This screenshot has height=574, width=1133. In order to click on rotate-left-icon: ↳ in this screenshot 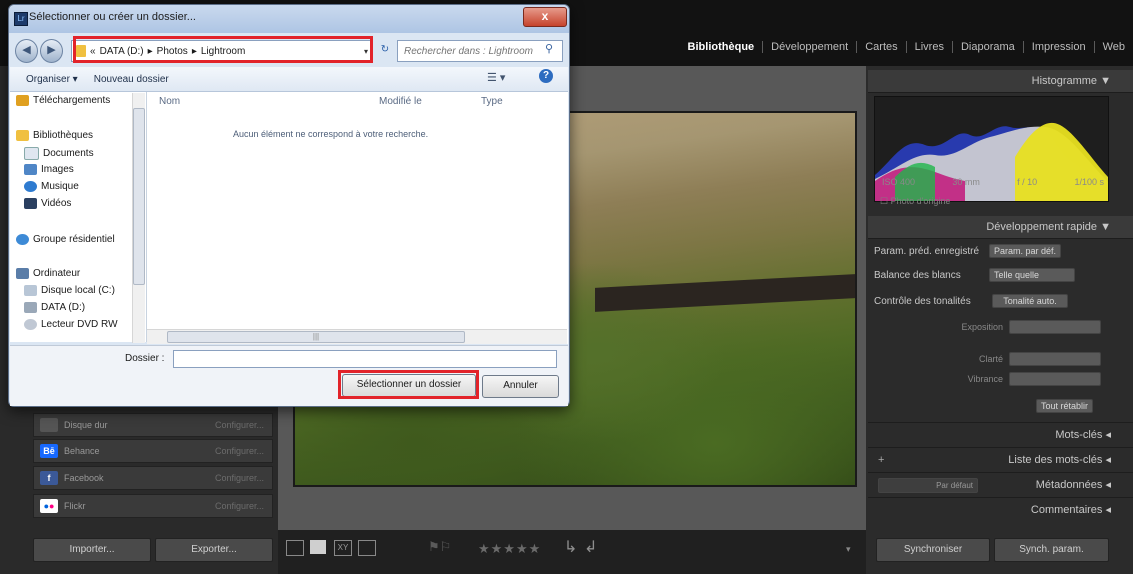, I will do `click(570, 547)`.